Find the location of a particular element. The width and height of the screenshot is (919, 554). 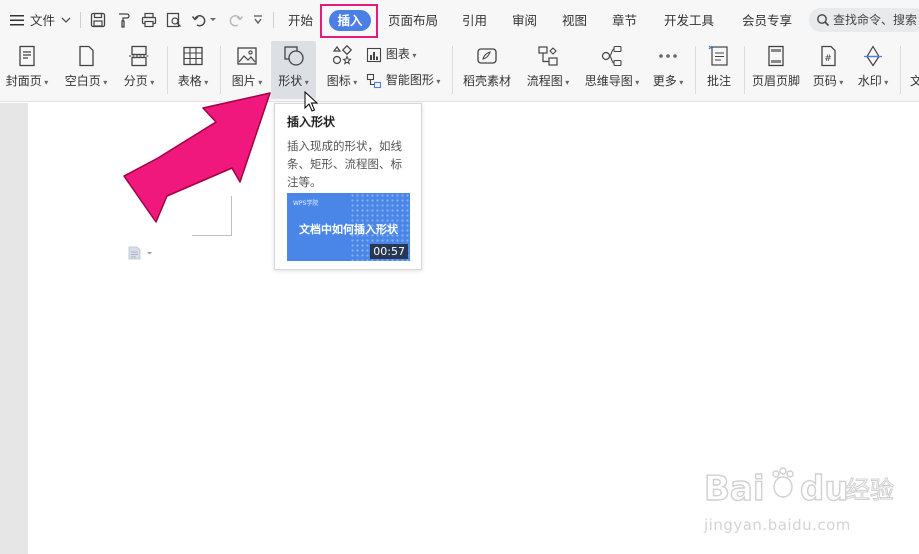

more-label: 更多 is located at coordinates (664, 81).